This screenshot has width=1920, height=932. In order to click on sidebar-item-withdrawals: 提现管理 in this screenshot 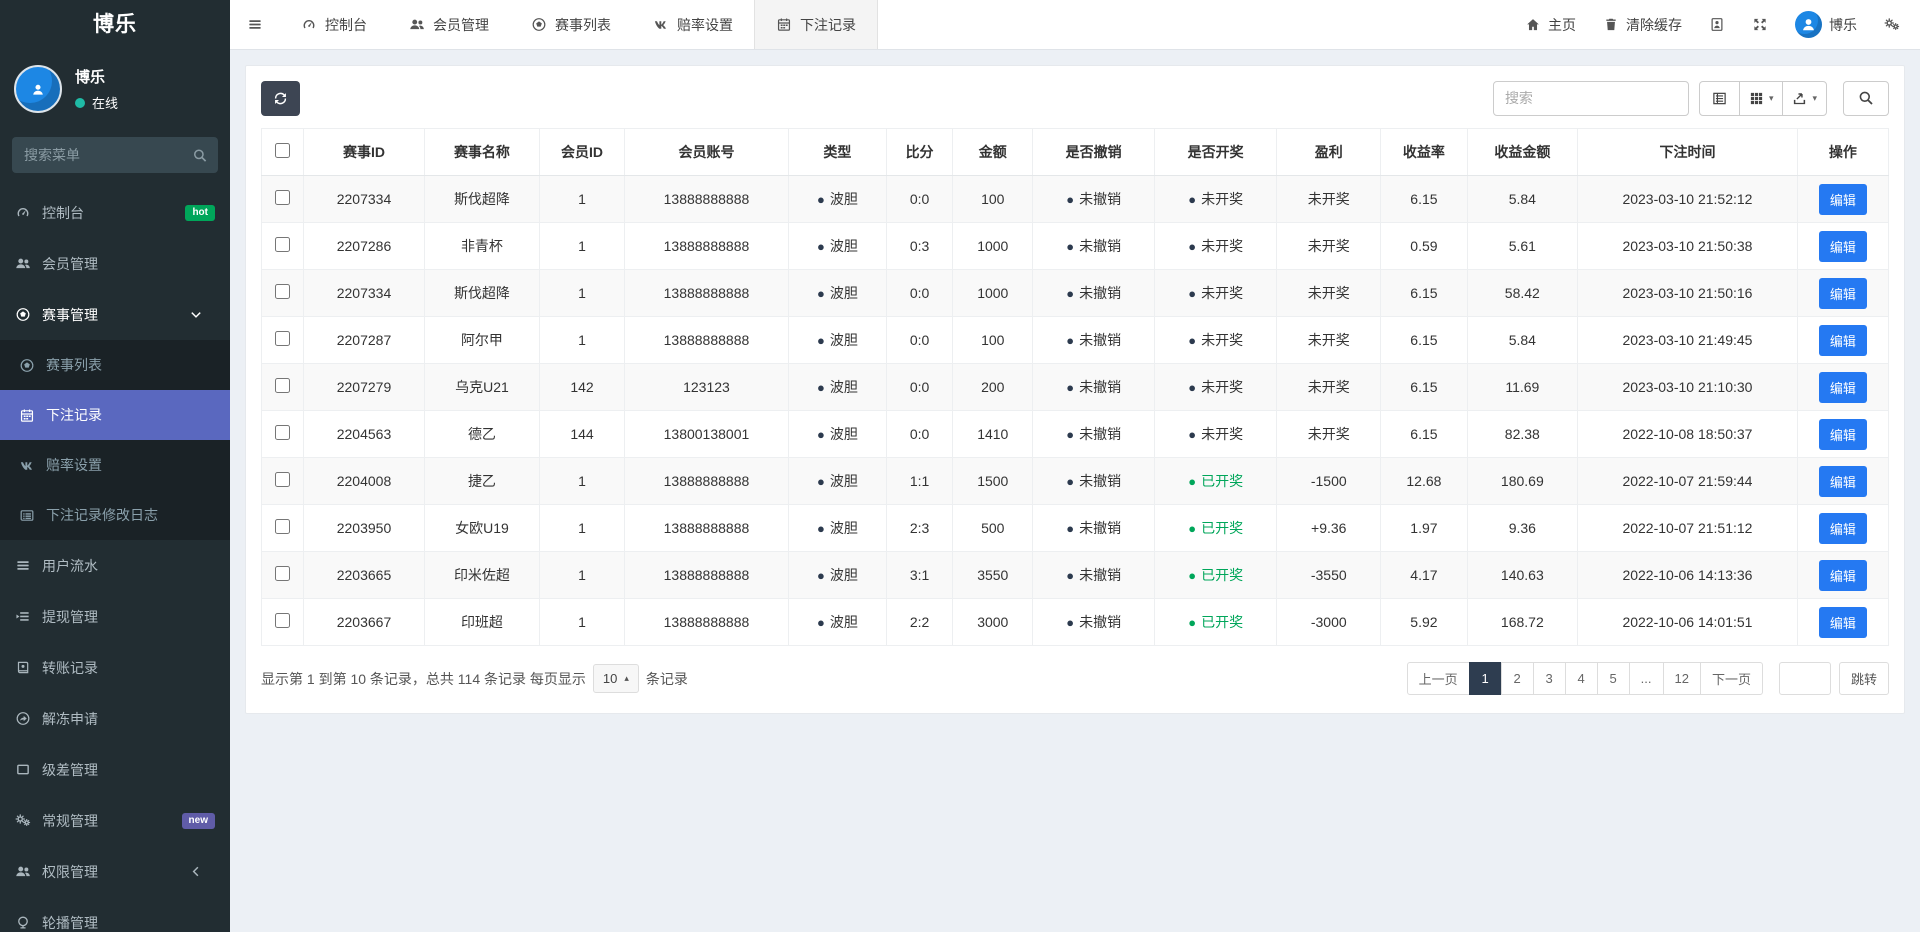, I will do `click(115, 616)`.